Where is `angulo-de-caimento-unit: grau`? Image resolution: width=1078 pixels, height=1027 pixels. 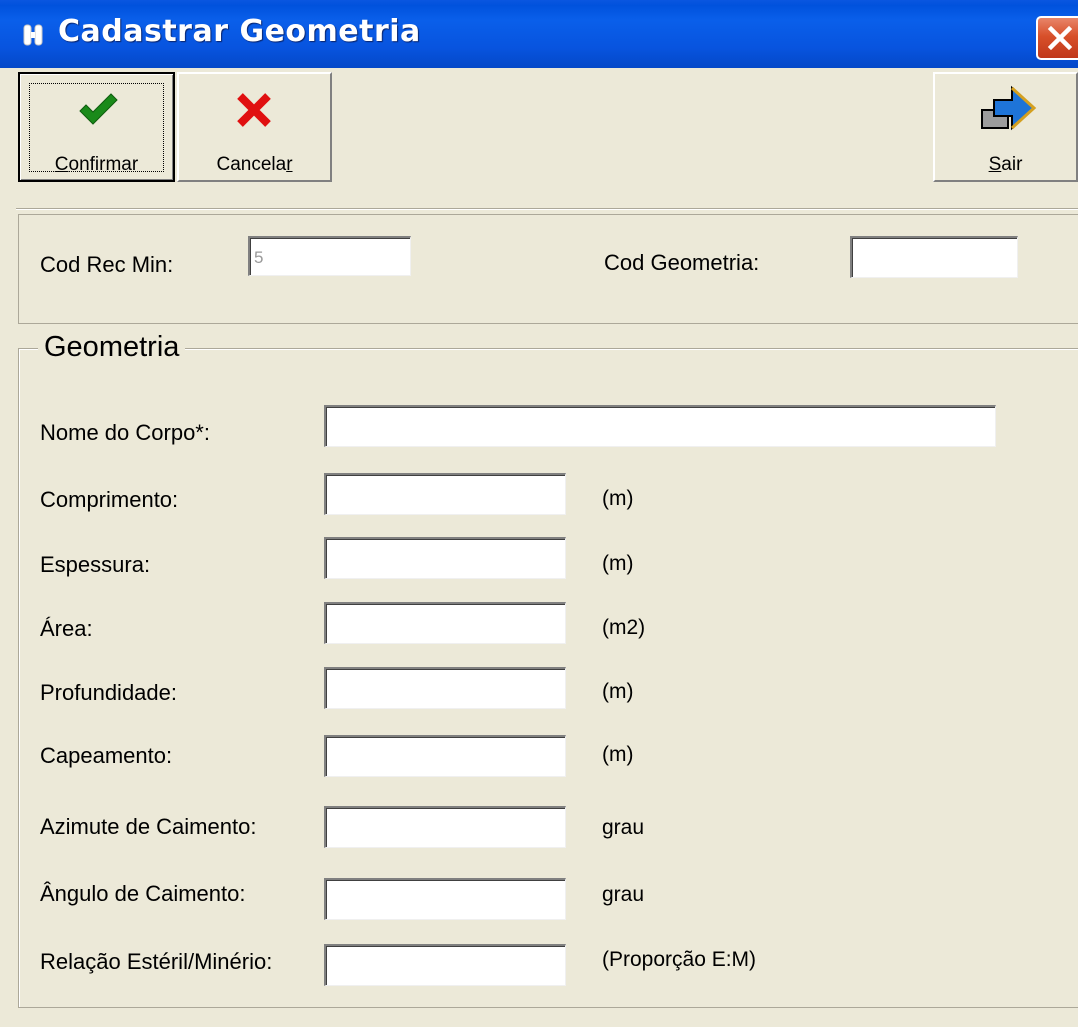
angulo-de-caimento-unit: grau is located at coordinates (623, 894).